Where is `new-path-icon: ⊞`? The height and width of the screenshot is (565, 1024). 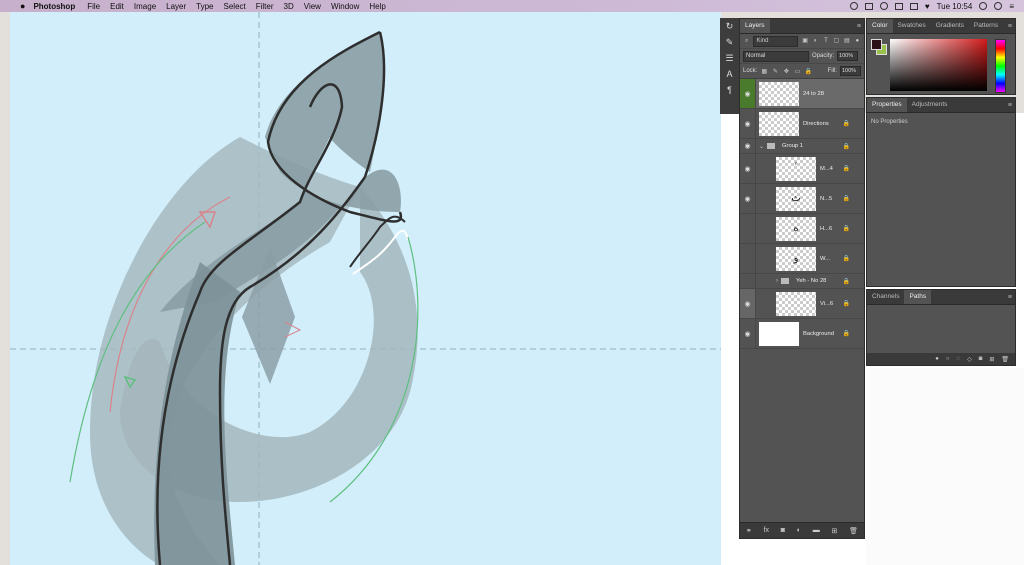 new-path-icon: ⊞ is located at coordinates (991, 359).